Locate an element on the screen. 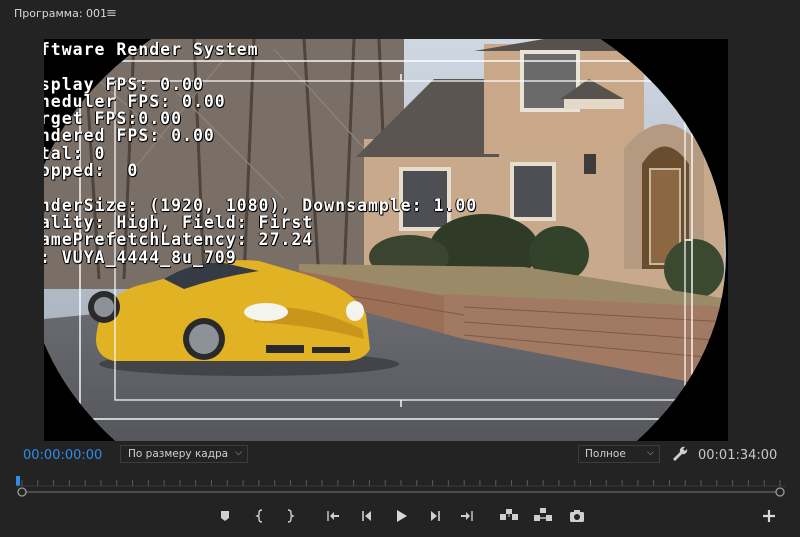 The width and height of the screenshot is (800, 537). step-forward-icon is located at coordinates (435, 516).